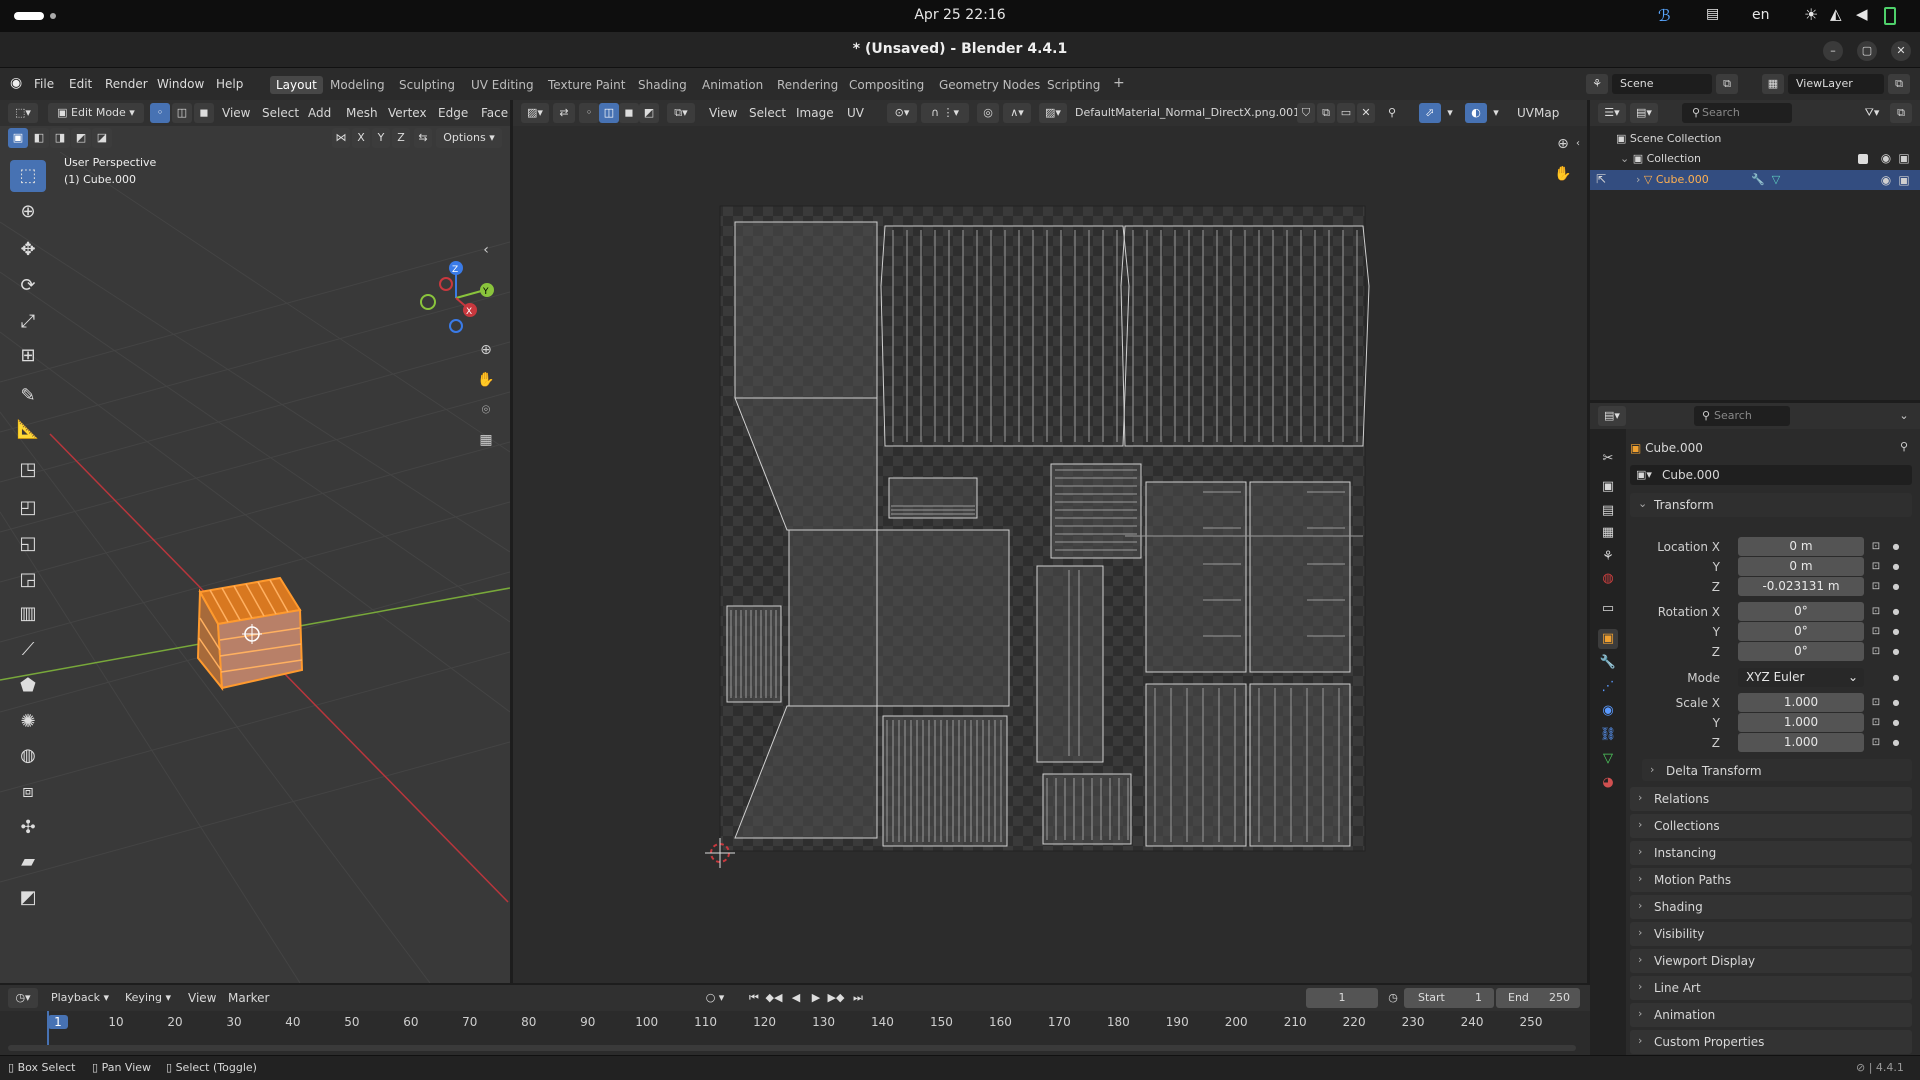 The height and width of the screenshot is (1080, 1920). Describe the element at coordinates (649, 113) in the screenshot. I see `uv-island-select-icon: ◩` at that location.